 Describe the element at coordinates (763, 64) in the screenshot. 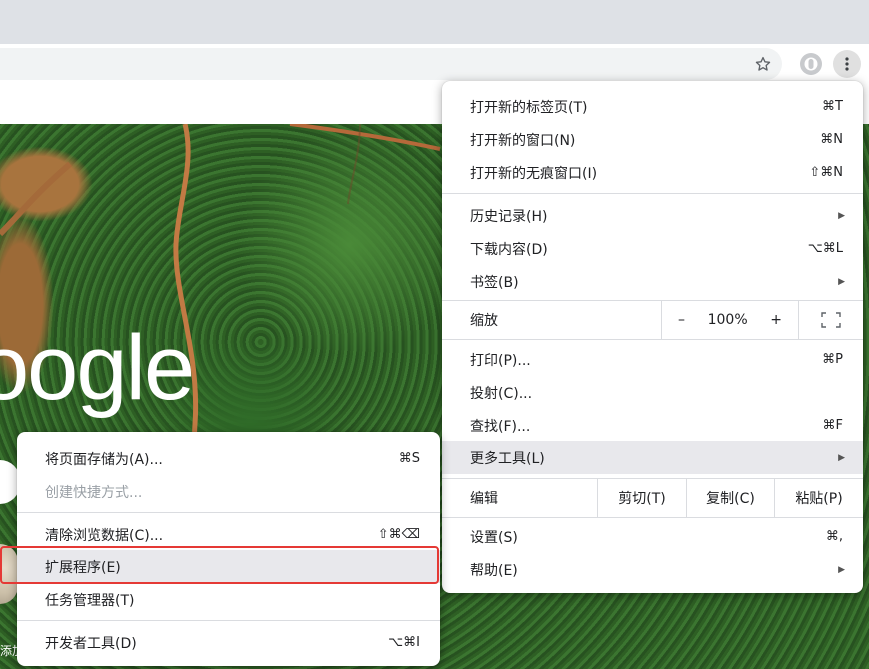

I see `bookmark-star-icon` at that location.